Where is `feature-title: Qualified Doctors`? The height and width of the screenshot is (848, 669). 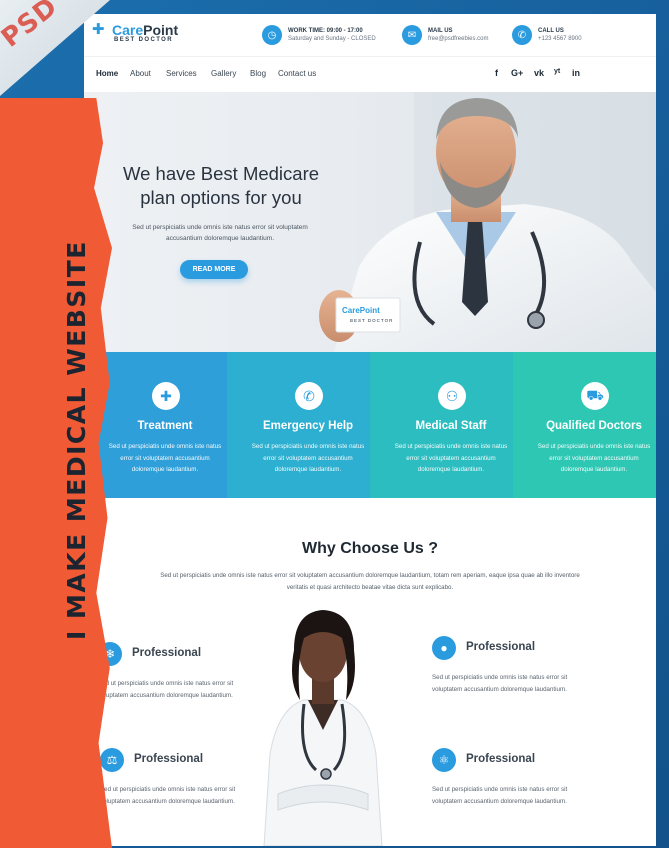
feature-title: Qualified Doctors is located at coordinates (594, 426).